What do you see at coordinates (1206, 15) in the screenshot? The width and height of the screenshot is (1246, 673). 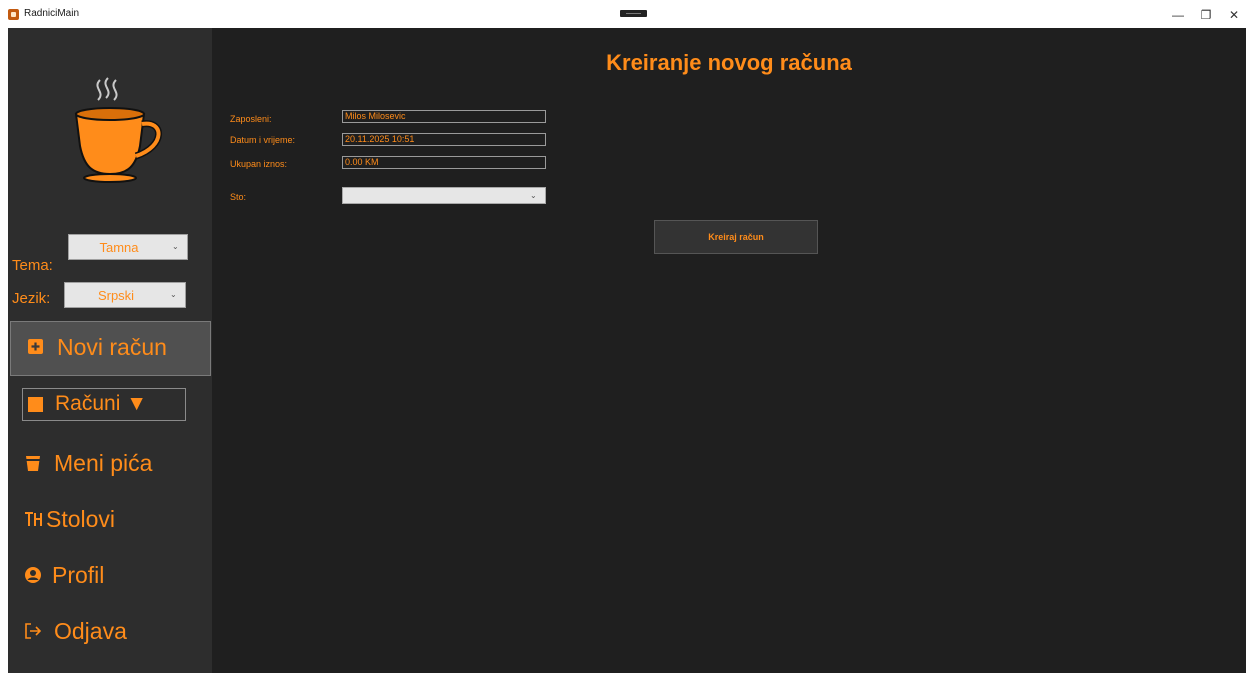 I see `restore-button: ❐` at bounding box center [1206, 15].